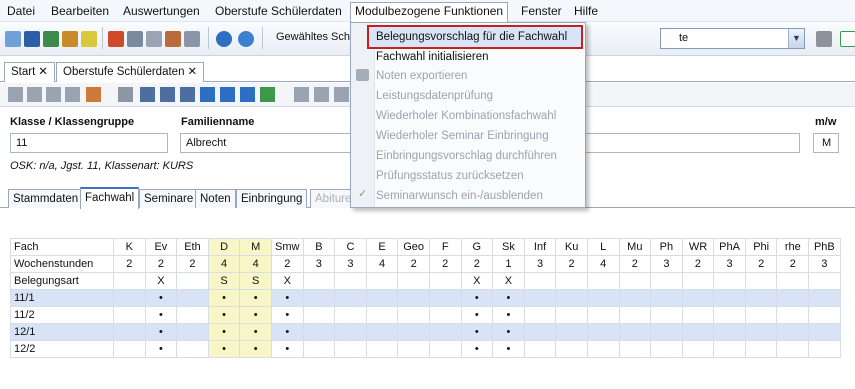 The height and width of the screenshot is (389, 855). Describe the element at coordinates (32, 39) in the screenshot. I see `id-card-icon` at that location.